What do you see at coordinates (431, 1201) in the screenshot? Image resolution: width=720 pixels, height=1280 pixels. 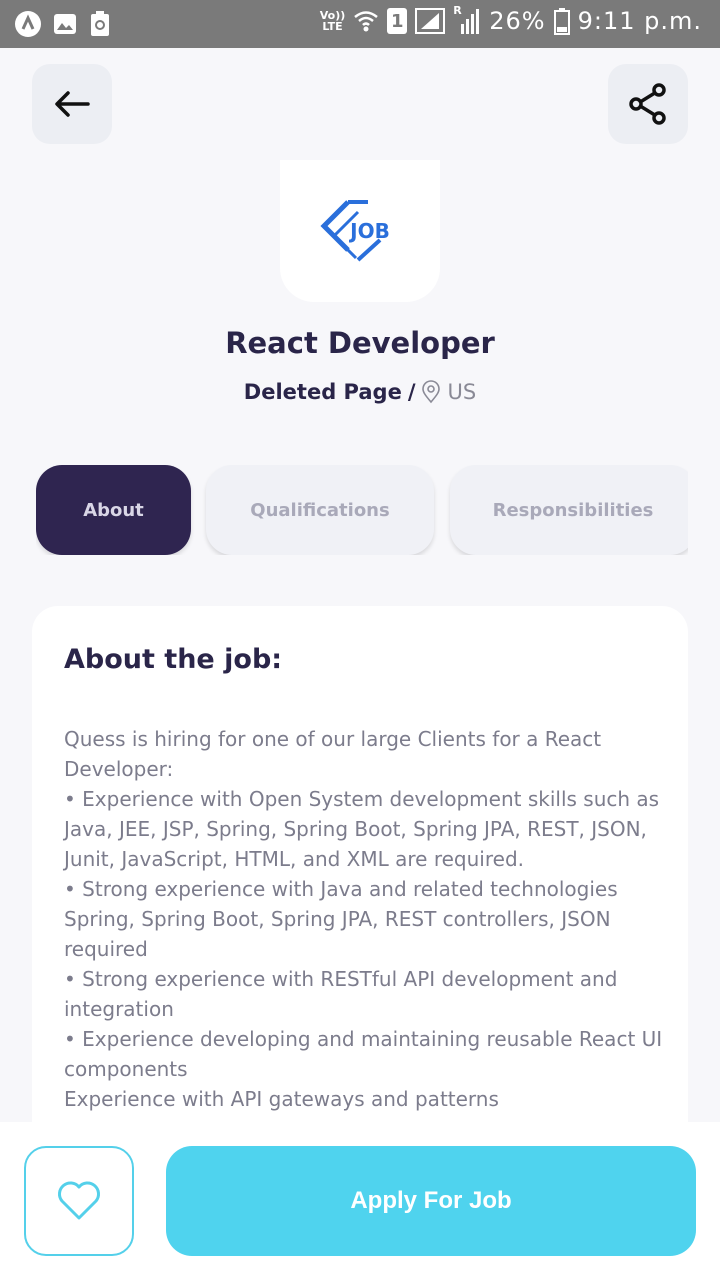 I see `apply-button: Apply For Job` at bounding box center [431, 1201].